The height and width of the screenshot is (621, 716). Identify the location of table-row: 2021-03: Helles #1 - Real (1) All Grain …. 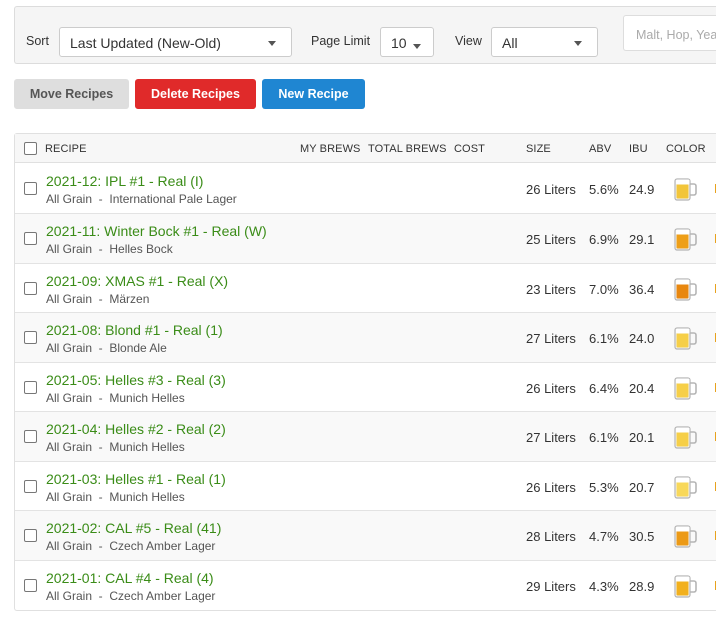
(365, 486).